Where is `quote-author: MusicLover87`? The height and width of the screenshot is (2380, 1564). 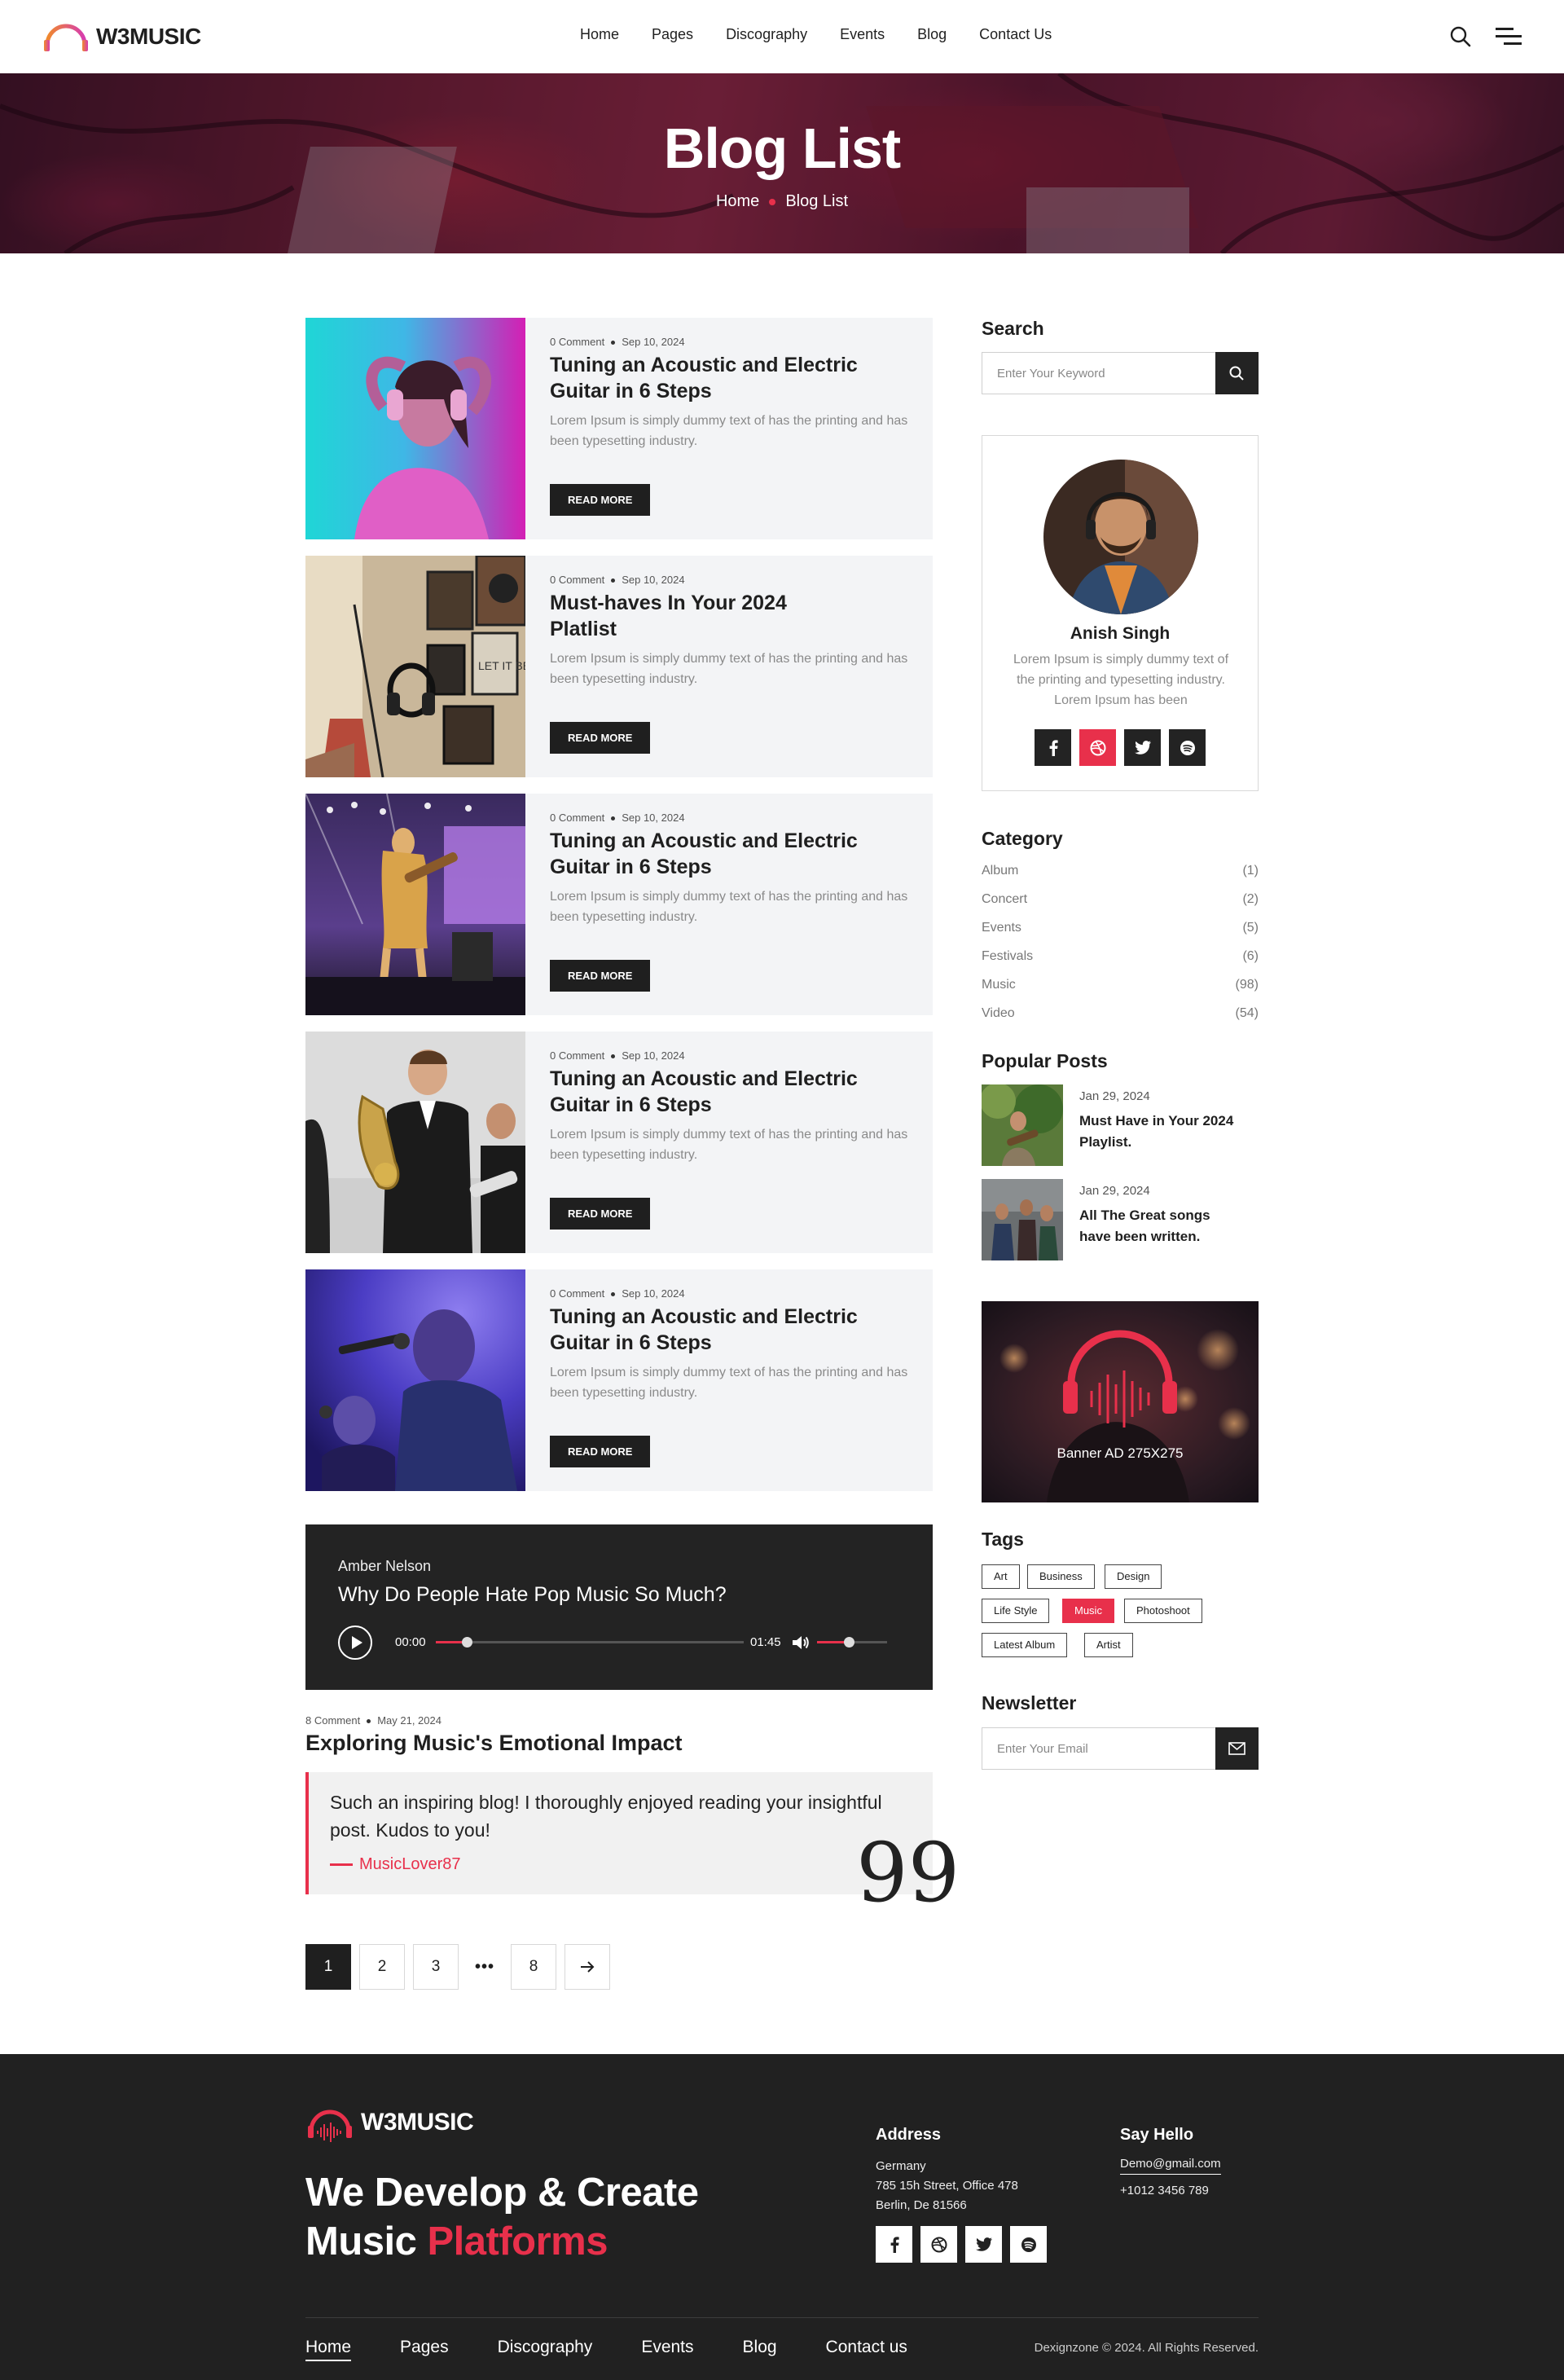
quote-author: MusicLover87 is located at coordinates (395, 1864).